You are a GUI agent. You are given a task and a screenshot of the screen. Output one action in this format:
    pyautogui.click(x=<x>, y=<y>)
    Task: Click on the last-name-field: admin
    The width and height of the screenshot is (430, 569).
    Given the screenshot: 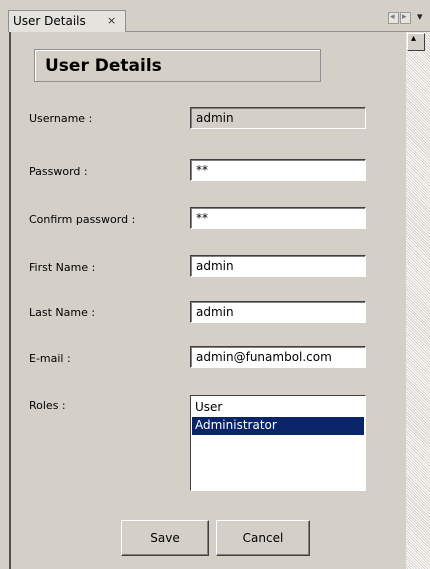 What is the action you would take?
    pyautogui.click(x=278, y=312)
    